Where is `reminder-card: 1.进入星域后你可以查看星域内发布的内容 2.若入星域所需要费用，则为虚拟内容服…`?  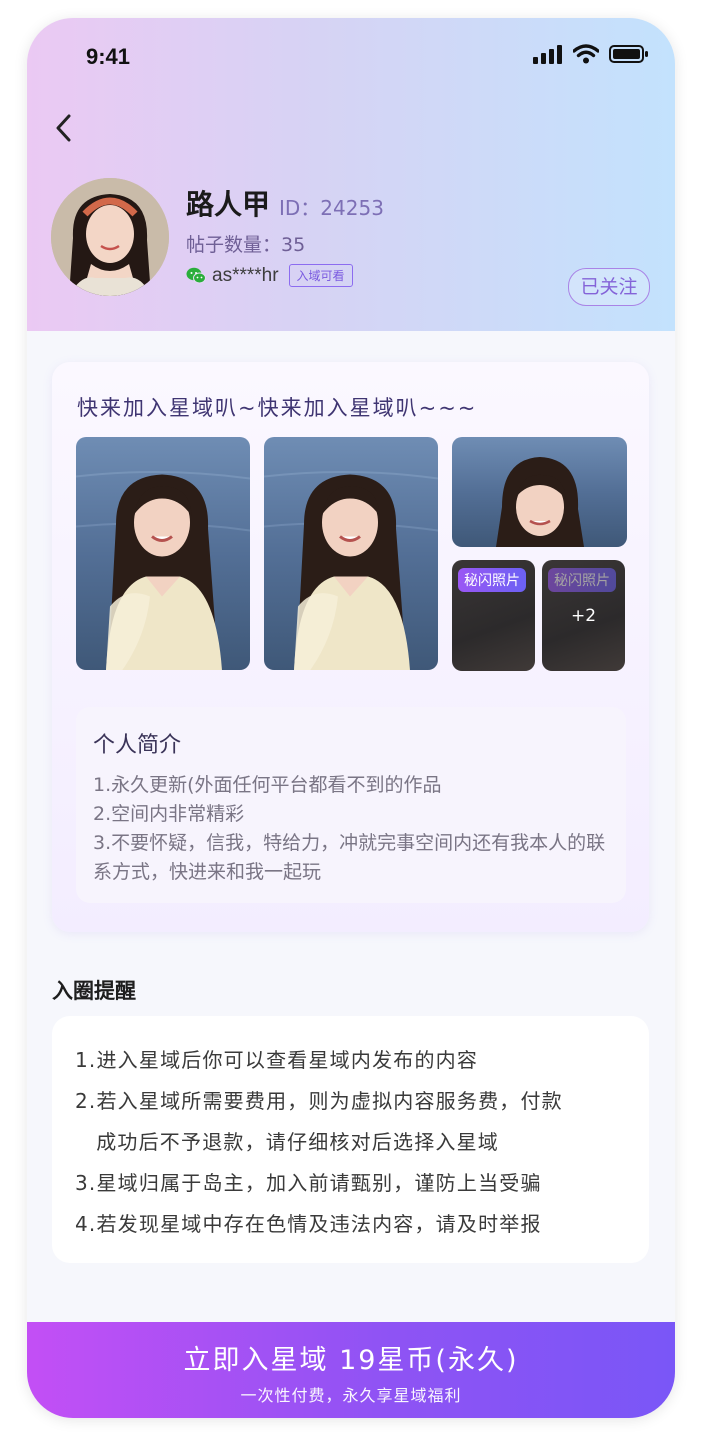
reminder-card: 1.进入星域后你可以查看星域内发布的内容 2.若入星域所需要费用，则为虚拟内容服… is located at coordinates (350, 1139).